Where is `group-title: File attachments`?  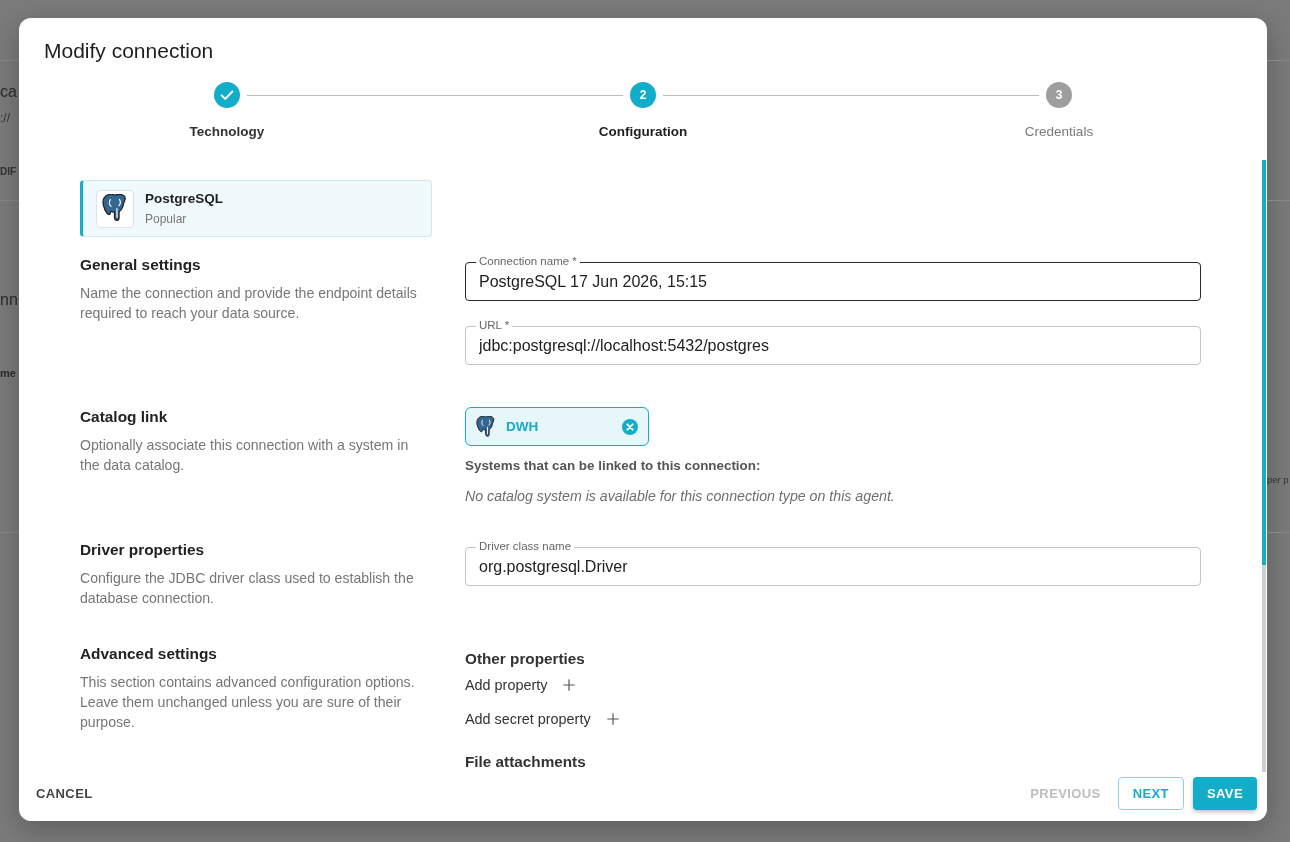
group-title: File attachments is located at coordinates (525, 762).